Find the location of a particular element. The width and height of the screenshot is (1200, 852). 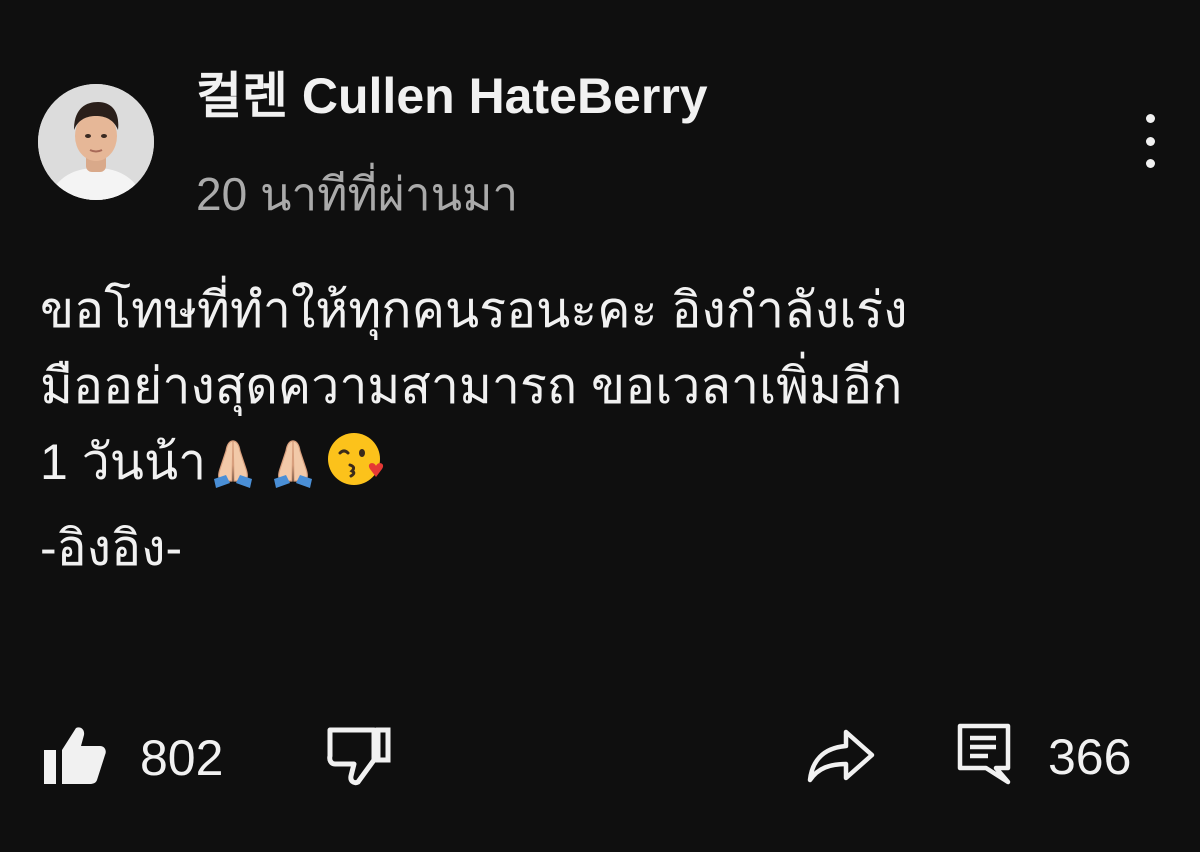

face-blowing-kiss-icon is located at coordinates (356, 469).